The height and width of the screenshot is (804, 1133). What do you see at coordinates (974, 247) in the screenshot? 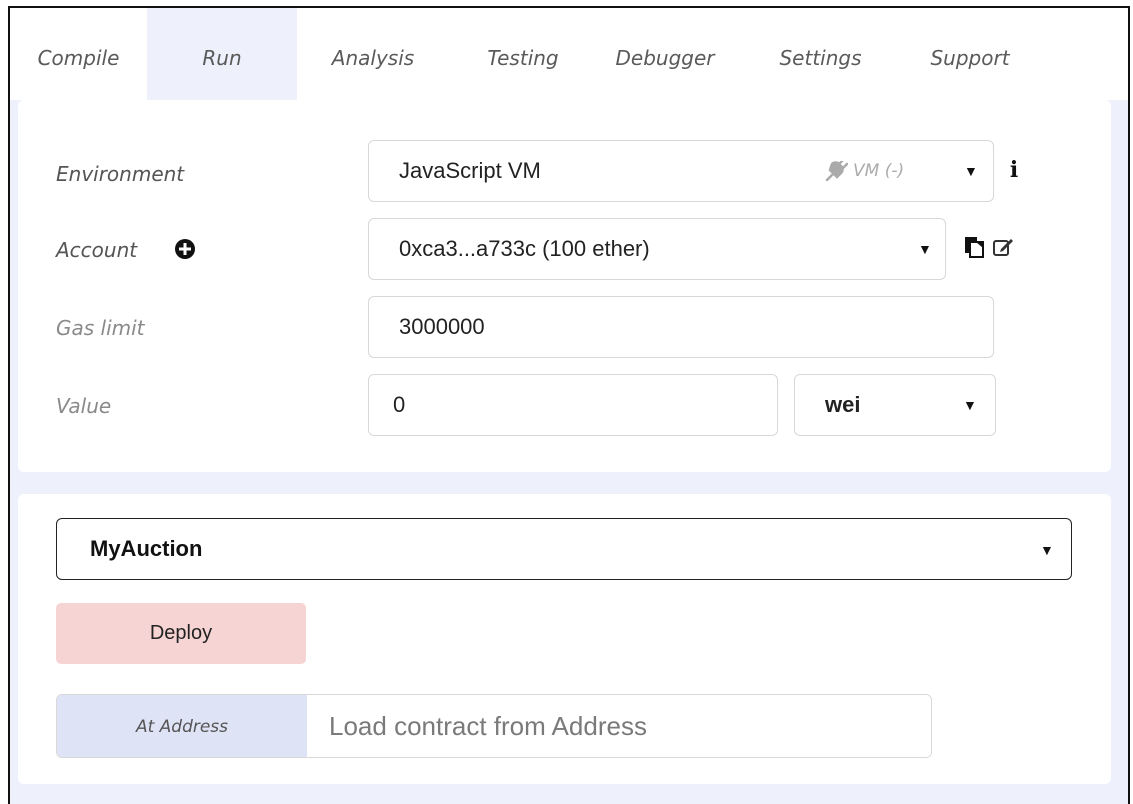
I see `copy-icon` at bounding box center [974, 247].